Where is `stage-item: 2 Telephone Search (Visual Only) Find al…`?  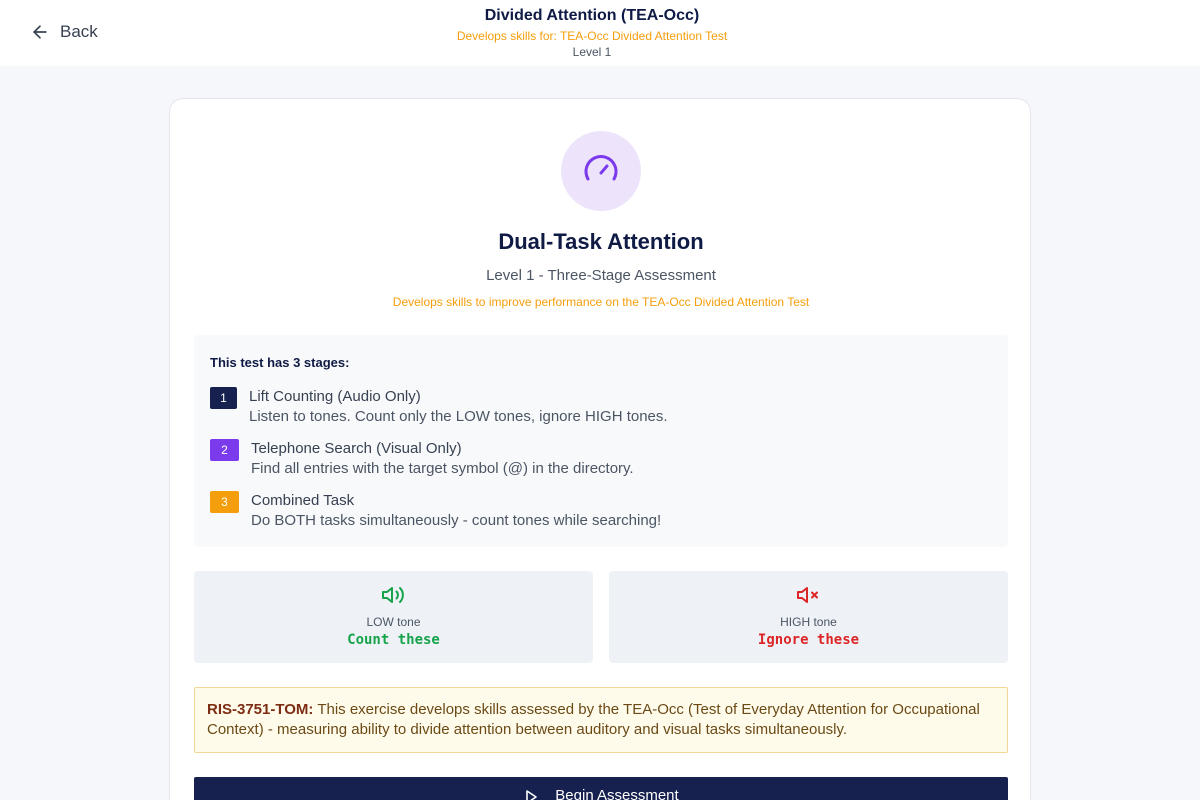 stage-item: 2 Telephone Search (Visual Only) Find al… is located at coordinates (422, 459).